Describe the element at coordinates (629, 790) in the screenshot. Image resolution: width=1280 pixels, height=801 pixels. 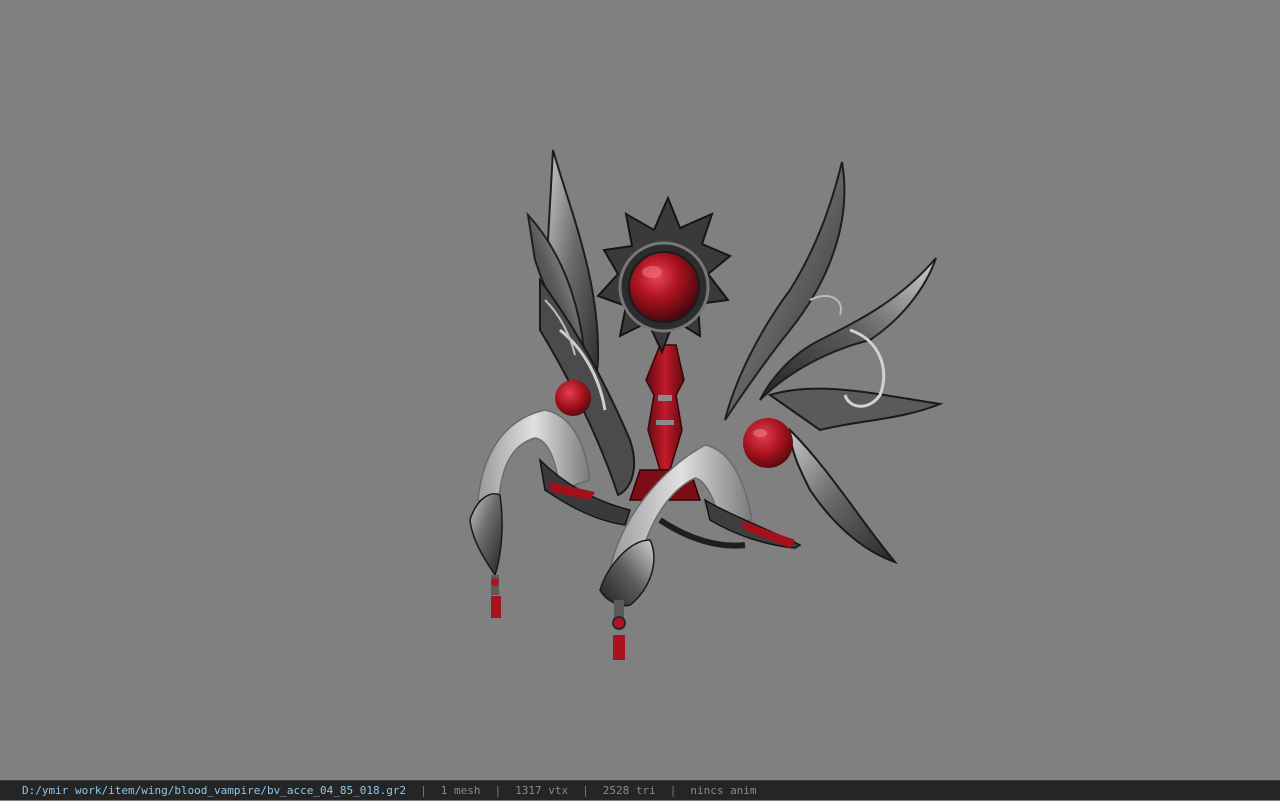
I see `triangle-count: 2528 tri` at that location.